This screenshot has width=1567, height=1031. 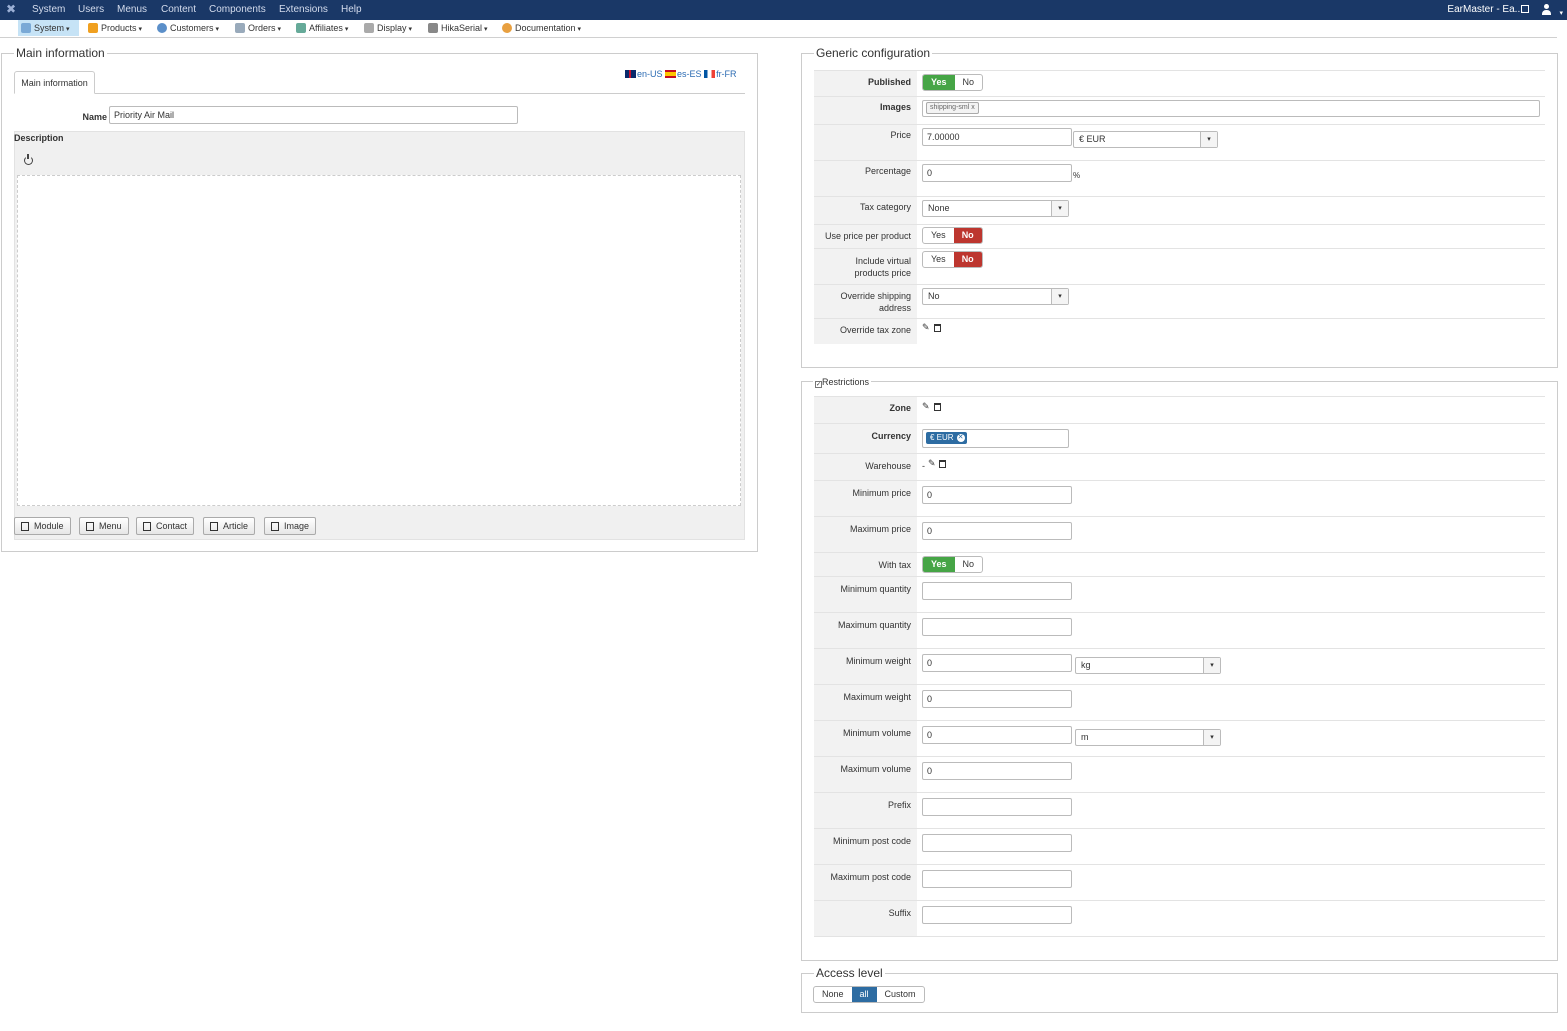 I want to click on access-level-toggle: None all Custom, so click(x=869, y=994).